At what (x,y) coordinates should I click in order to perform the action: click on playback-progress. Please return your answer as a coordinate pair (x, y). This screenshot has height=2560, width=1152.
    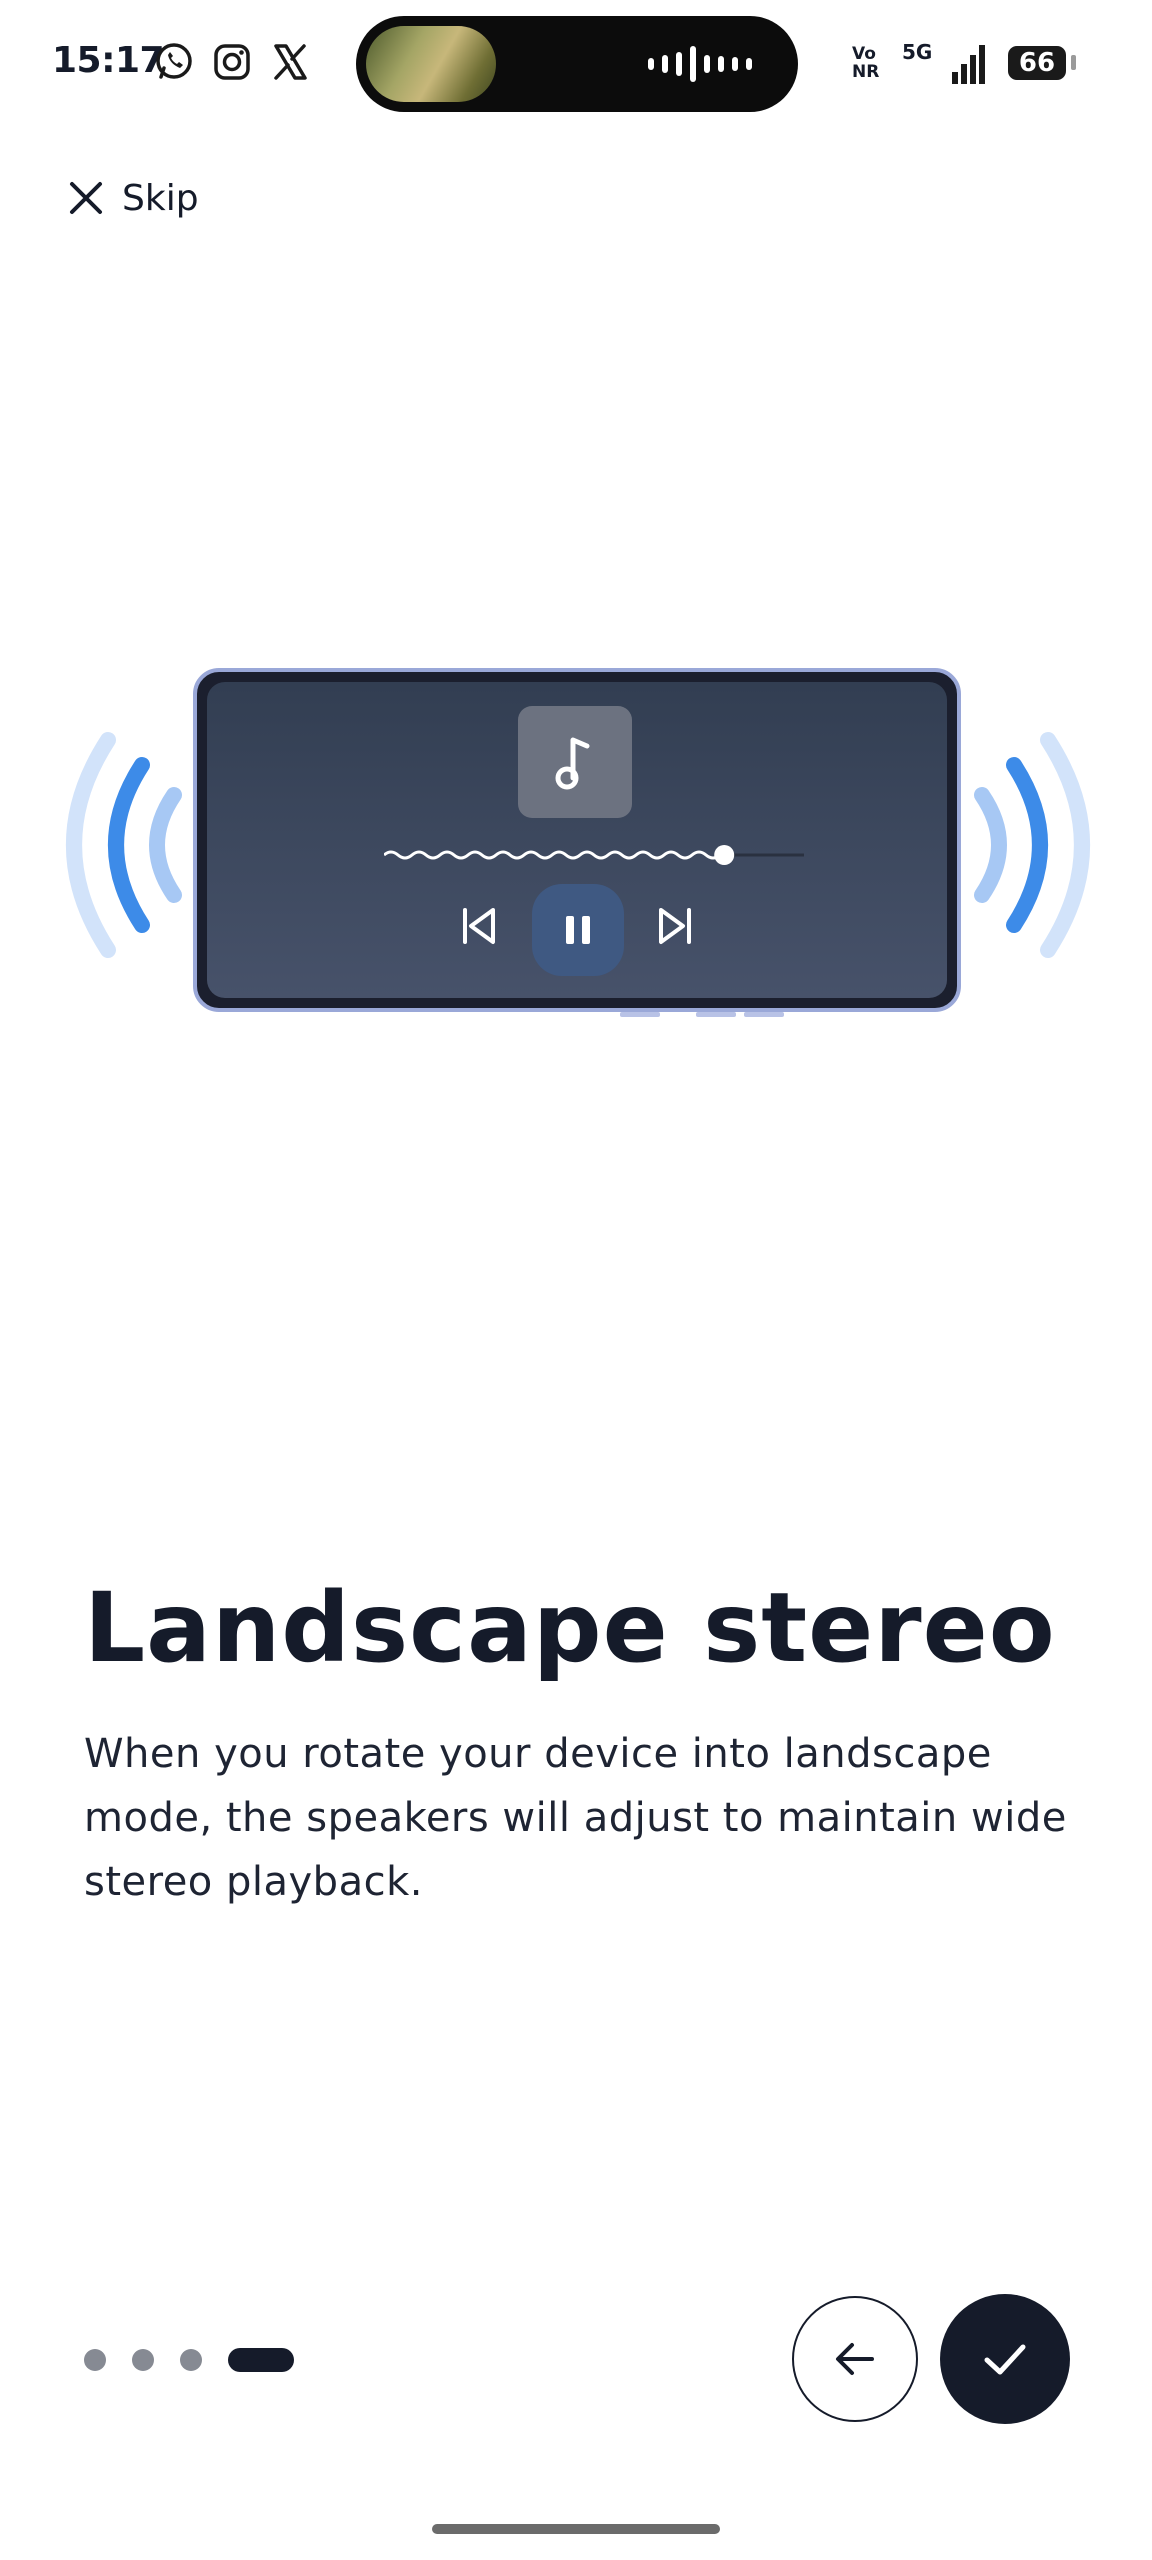
    Looking at the image, I should click on (599, 855).